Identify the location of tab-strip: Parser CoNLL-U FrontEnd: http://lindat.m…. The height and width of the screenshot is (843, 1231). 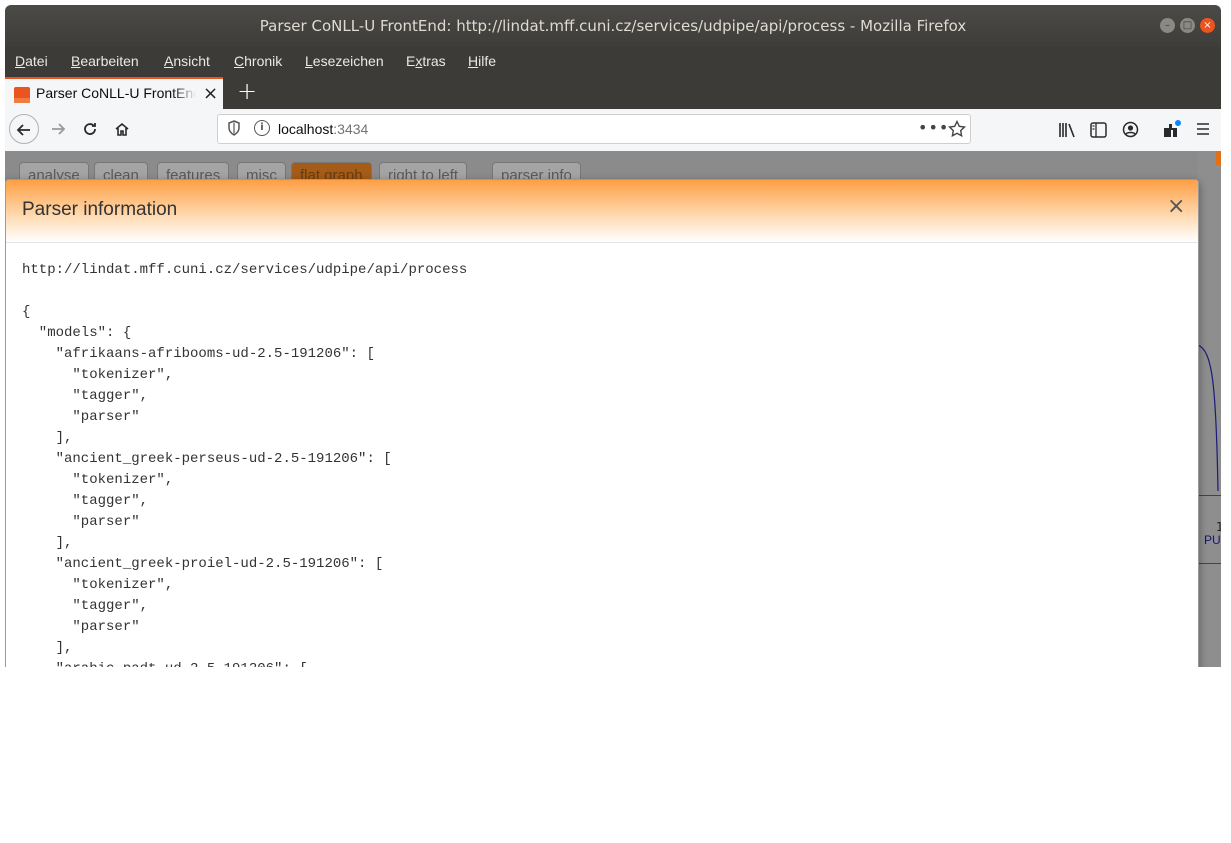
(613, 93).